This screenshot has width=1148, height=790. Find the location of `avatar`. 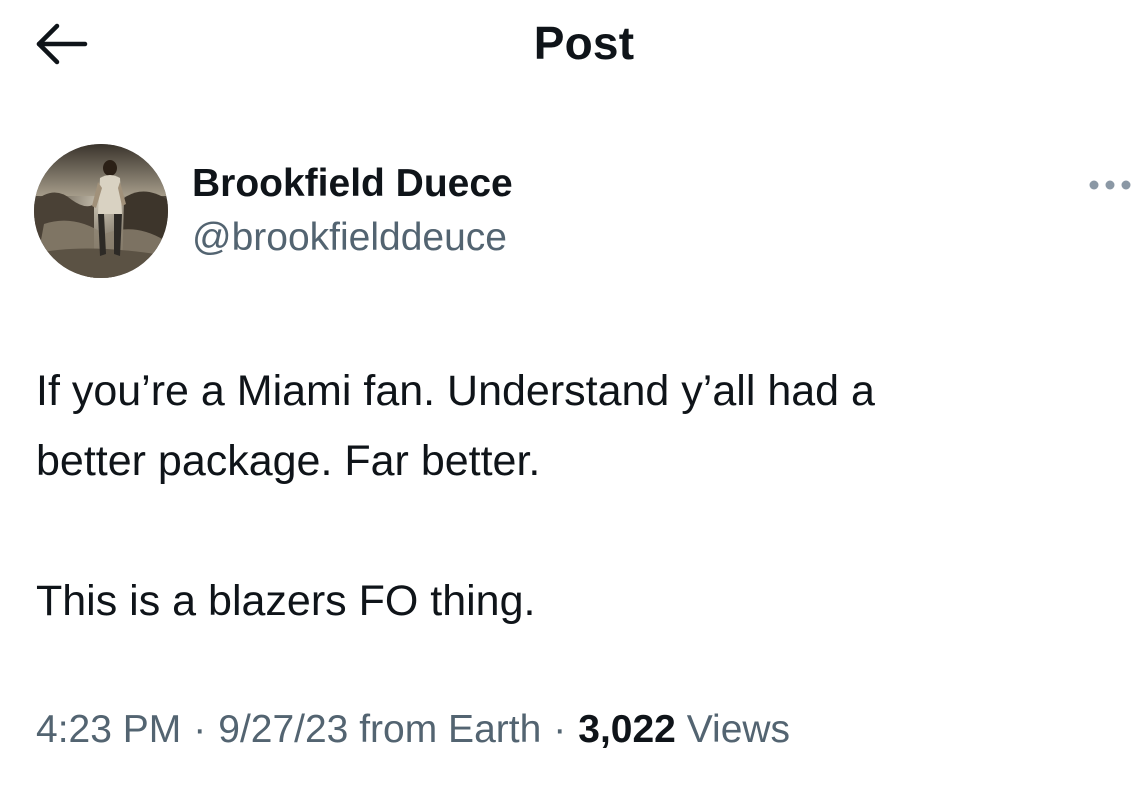

avatar is located at coordinates (101, 211).